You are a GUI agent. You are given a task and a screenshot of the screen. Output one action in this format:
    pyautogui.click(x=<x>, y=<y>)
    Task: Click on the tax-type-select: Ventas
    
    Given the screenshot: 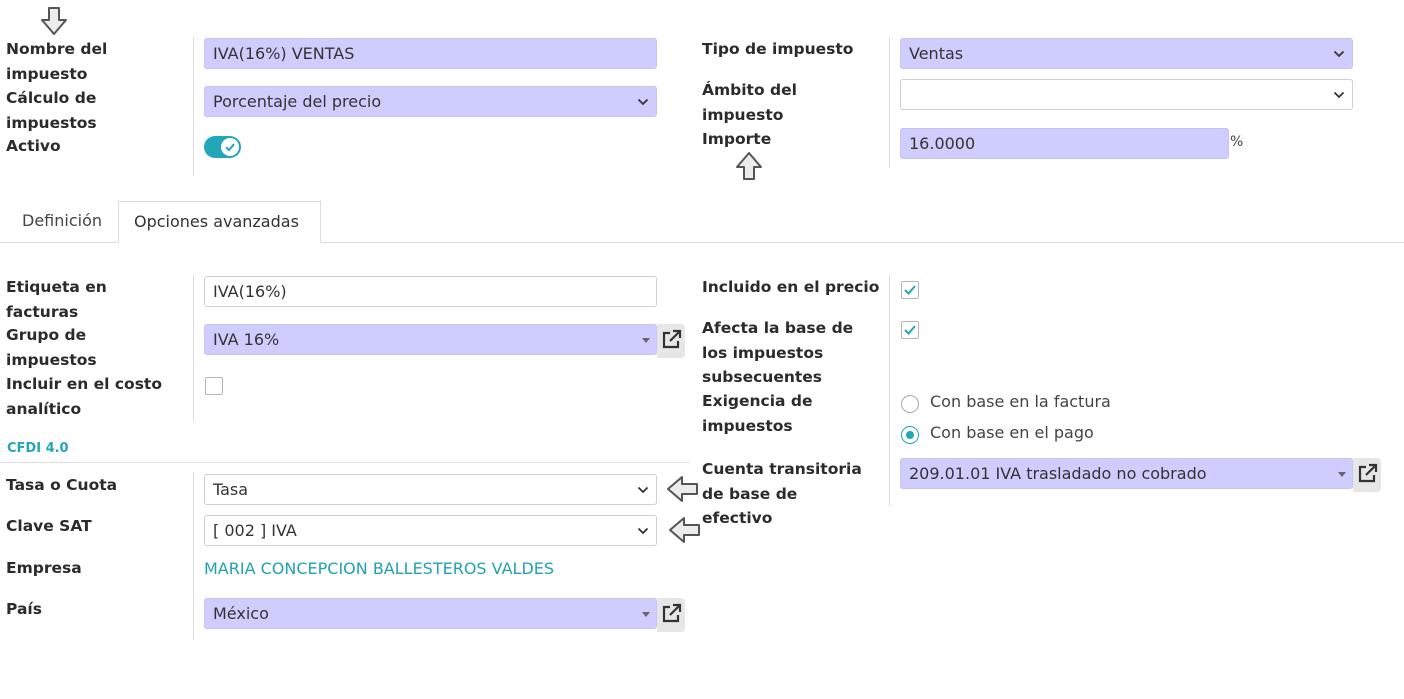 What is the action you would take?
    pyautogui.click(x=1126, y=53)
    